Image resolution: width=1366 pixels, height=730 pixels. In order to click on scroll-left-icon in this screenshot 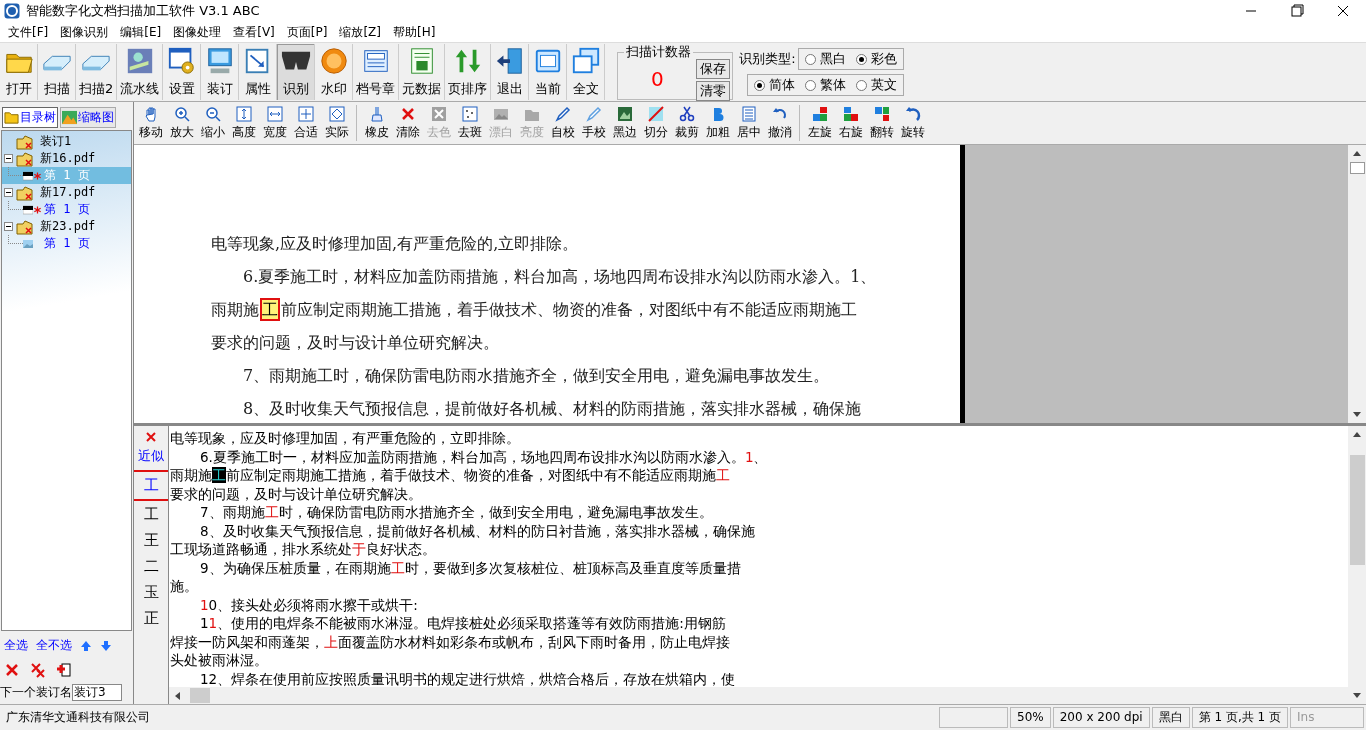, I will do `click(177, 695)`.